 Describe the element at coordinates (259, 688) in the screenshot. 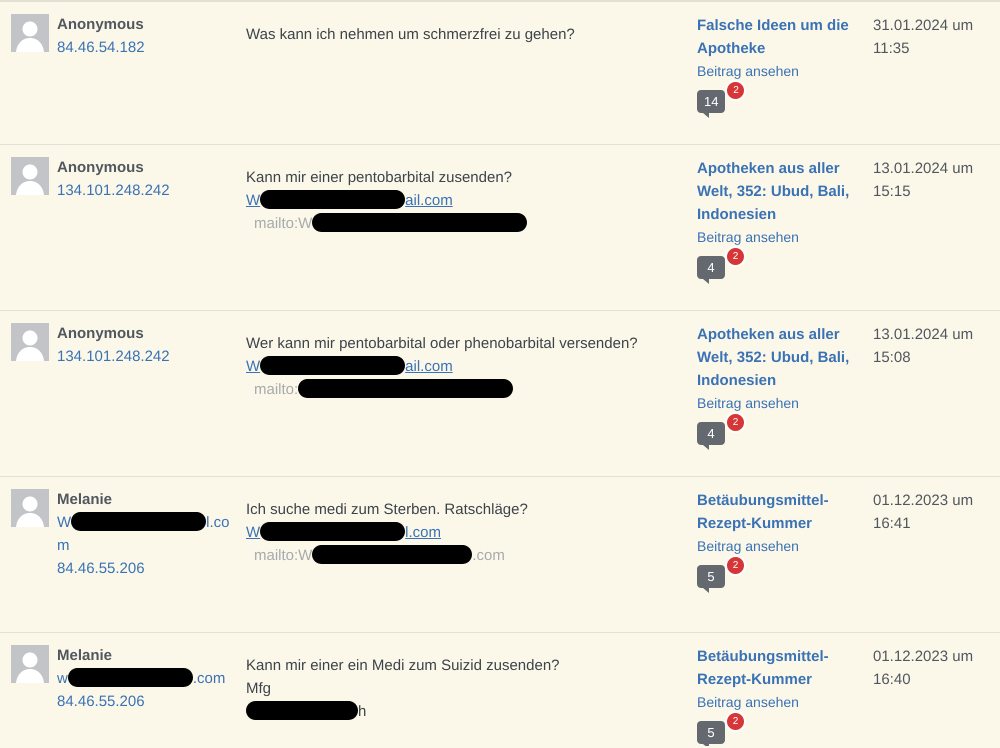

I see `comment-text: Mfg` at that location.